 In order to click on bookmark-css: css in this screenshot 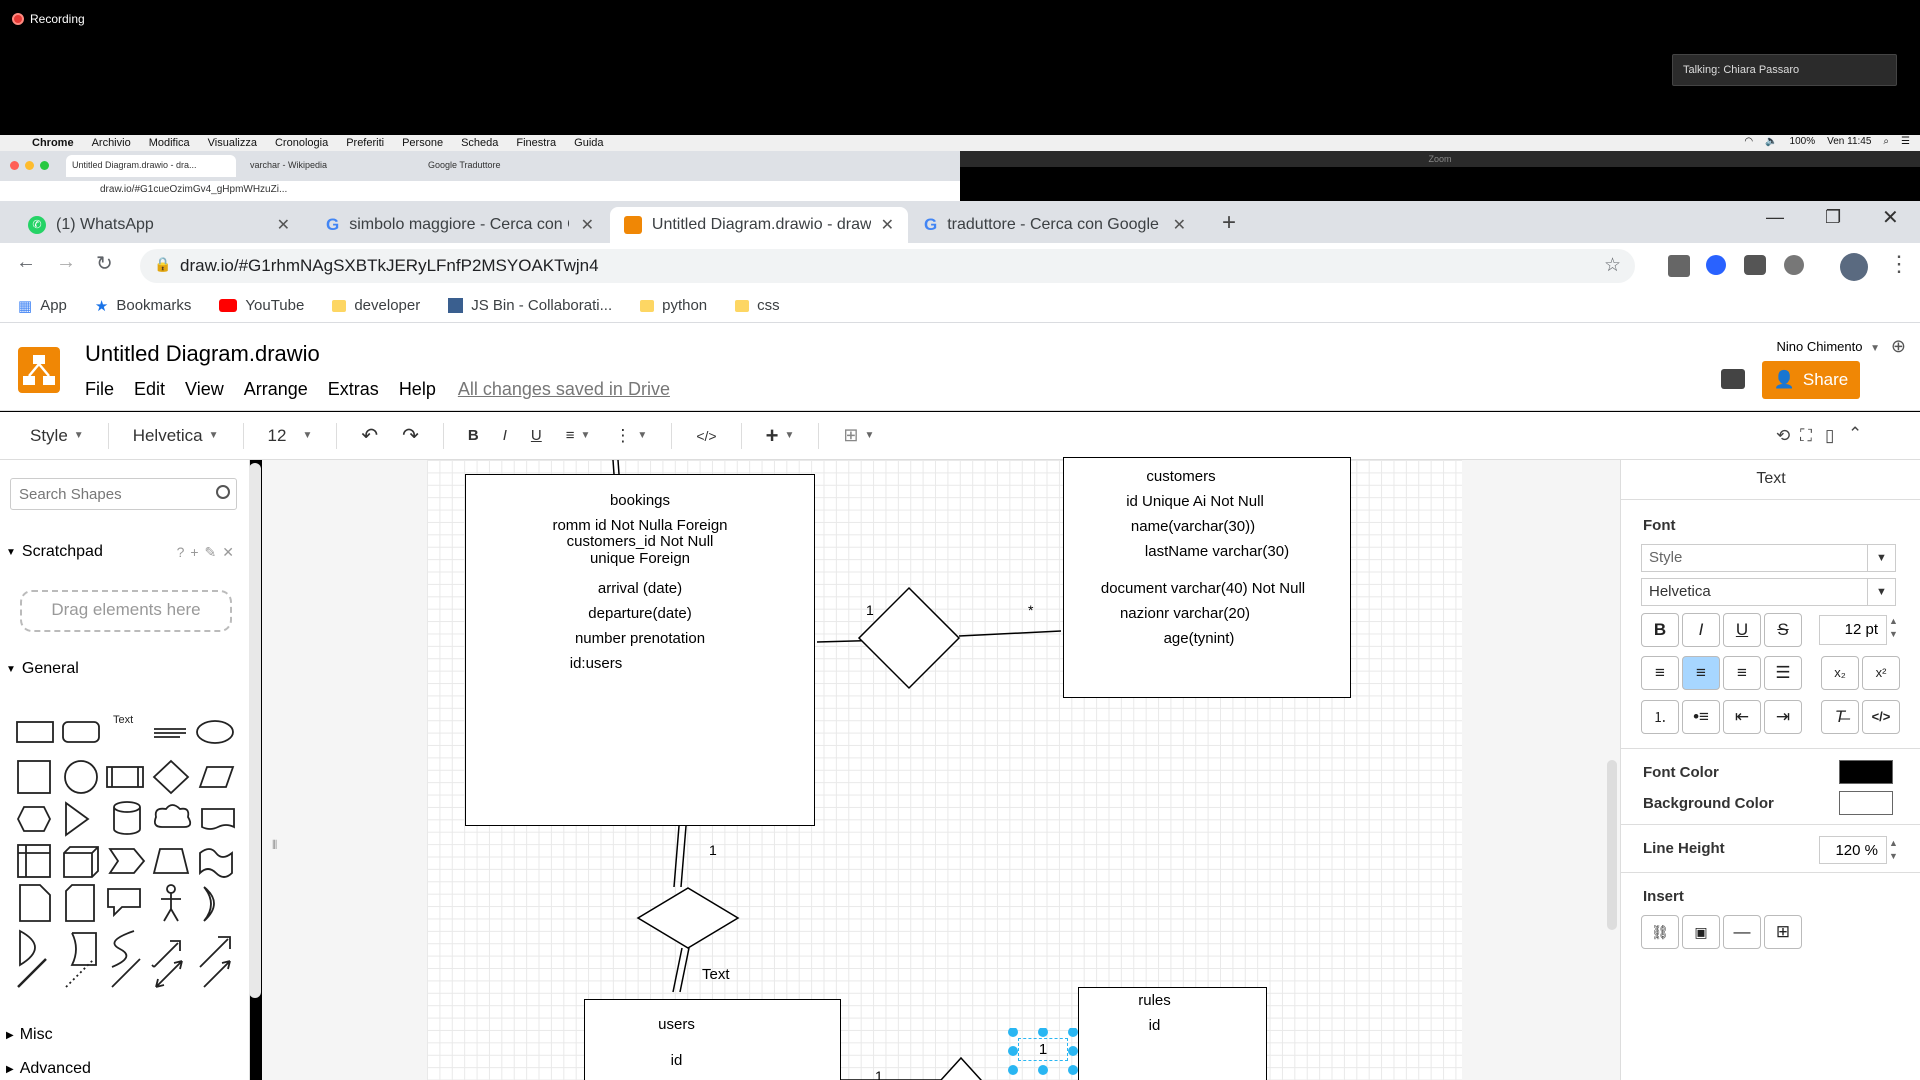, I will do `click(757, 305)`.